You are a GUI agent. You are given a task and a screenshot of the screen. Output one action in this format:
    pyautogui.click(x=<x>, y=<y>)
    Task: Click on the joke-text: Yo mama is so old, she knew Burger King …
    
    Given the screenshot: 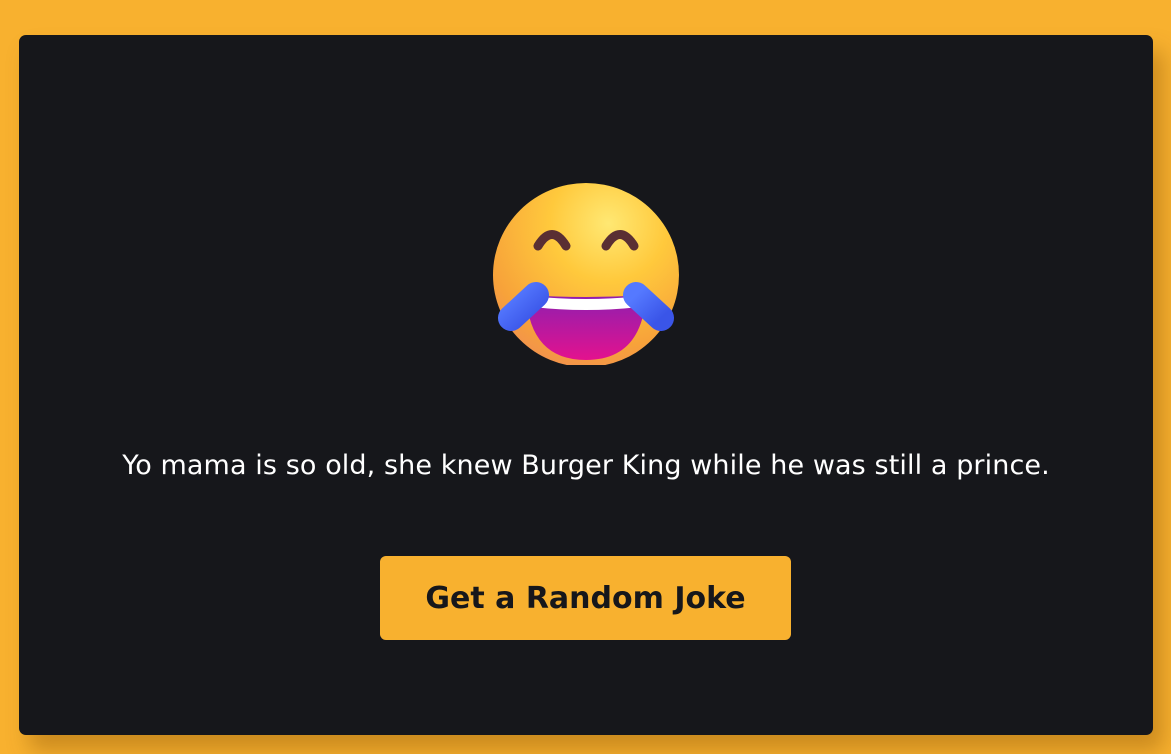 What is the action you would take?
    pyautogui.click(x=586, y=465)
    